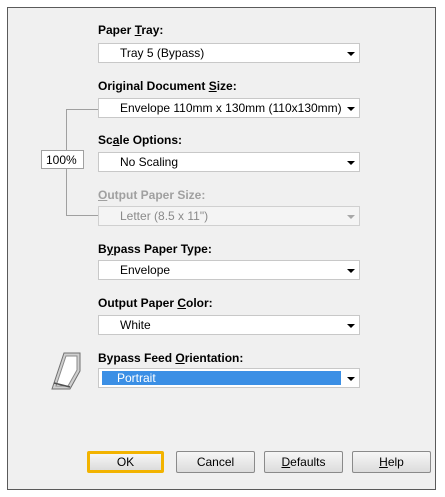 This screenshot has width=445, height=497. Describe the element at coordinates (303, 462) in the screenshot. I see `defaults-button: Defaults` at that location.